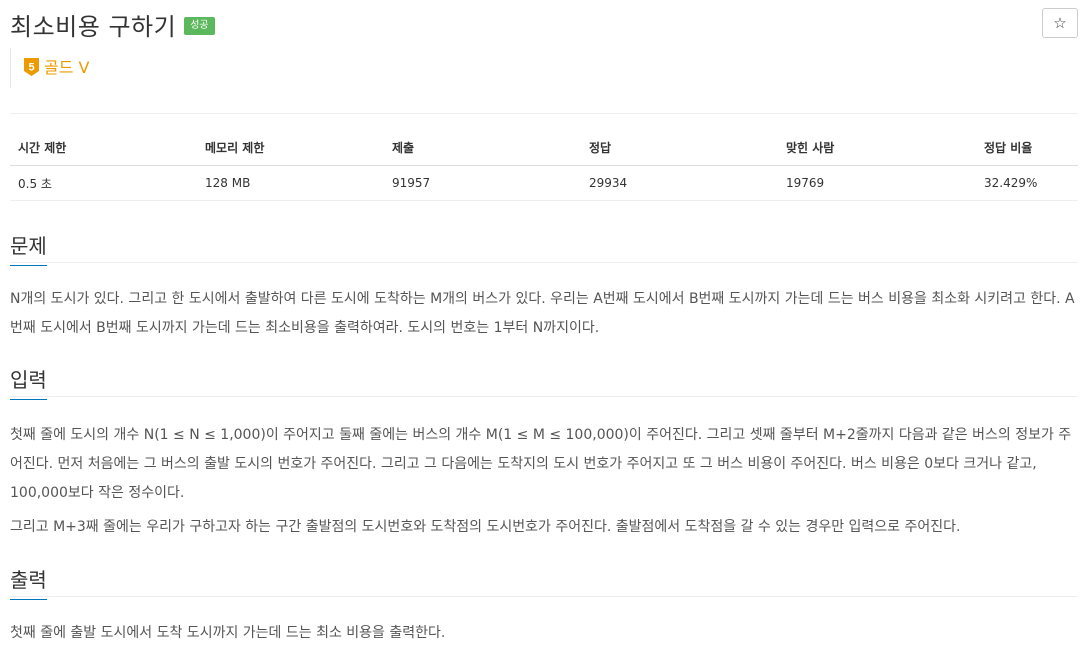  Describe the element at coordinates (28, 382) in the screenshot. I see `section-heading-input: 입력` at that location.